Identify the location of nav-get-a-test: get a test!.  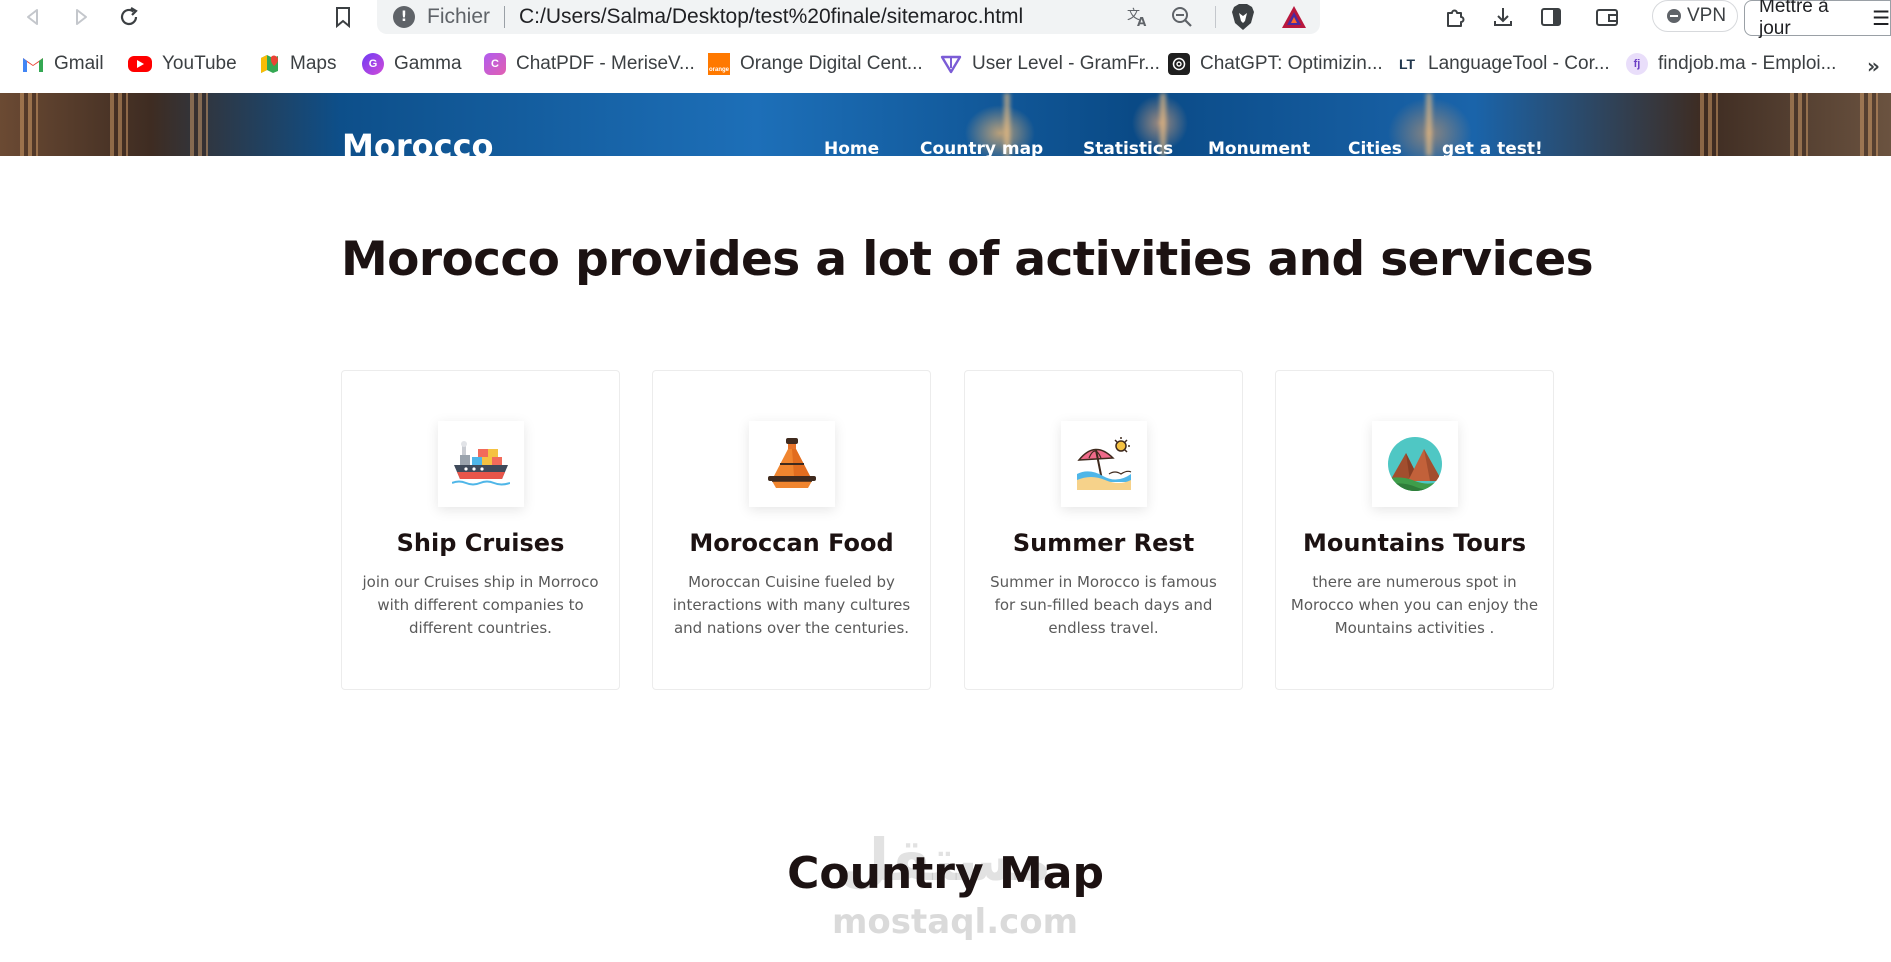
(1492, 147).